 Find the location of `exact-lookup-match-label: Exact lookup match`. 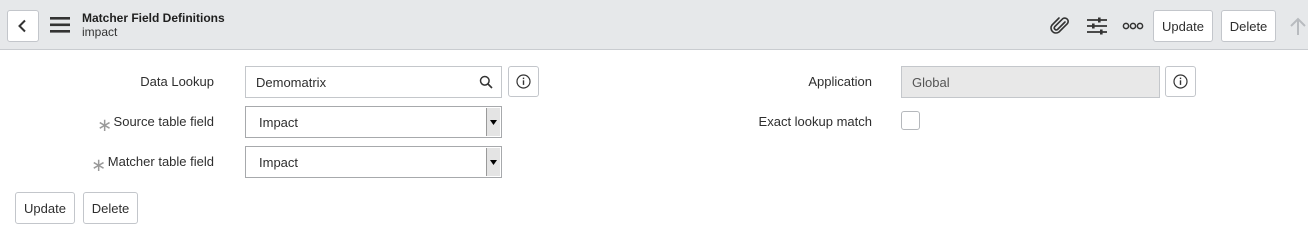

exact-lookup-match-label: Exact lookup match is located at coordinates (815, 121).